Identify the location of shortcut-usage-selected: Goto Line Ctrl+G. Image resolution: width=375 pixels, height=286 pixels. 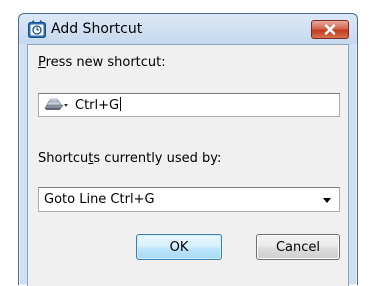
(99, 199).